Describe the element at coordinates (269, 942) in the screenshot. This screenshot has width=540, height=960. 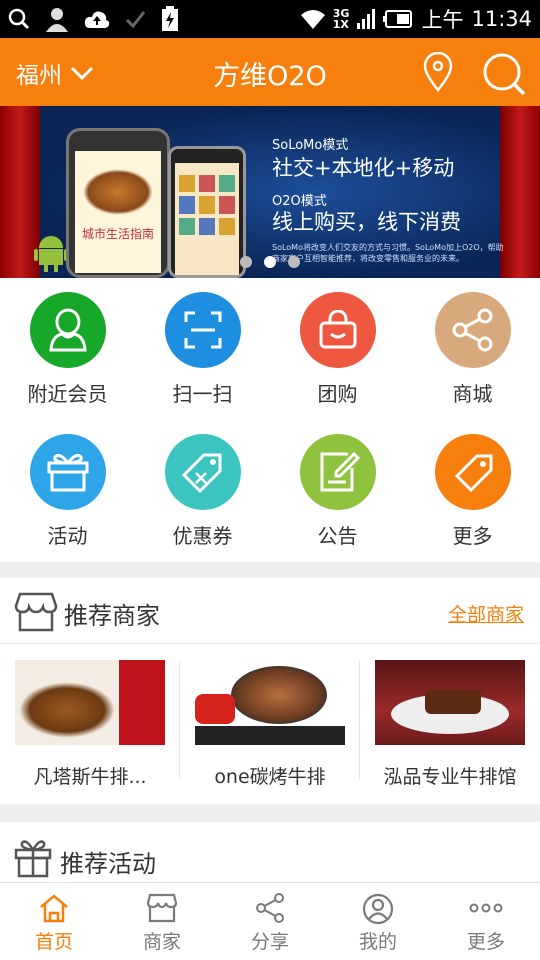
I see `tab-label: 分享` at that location.